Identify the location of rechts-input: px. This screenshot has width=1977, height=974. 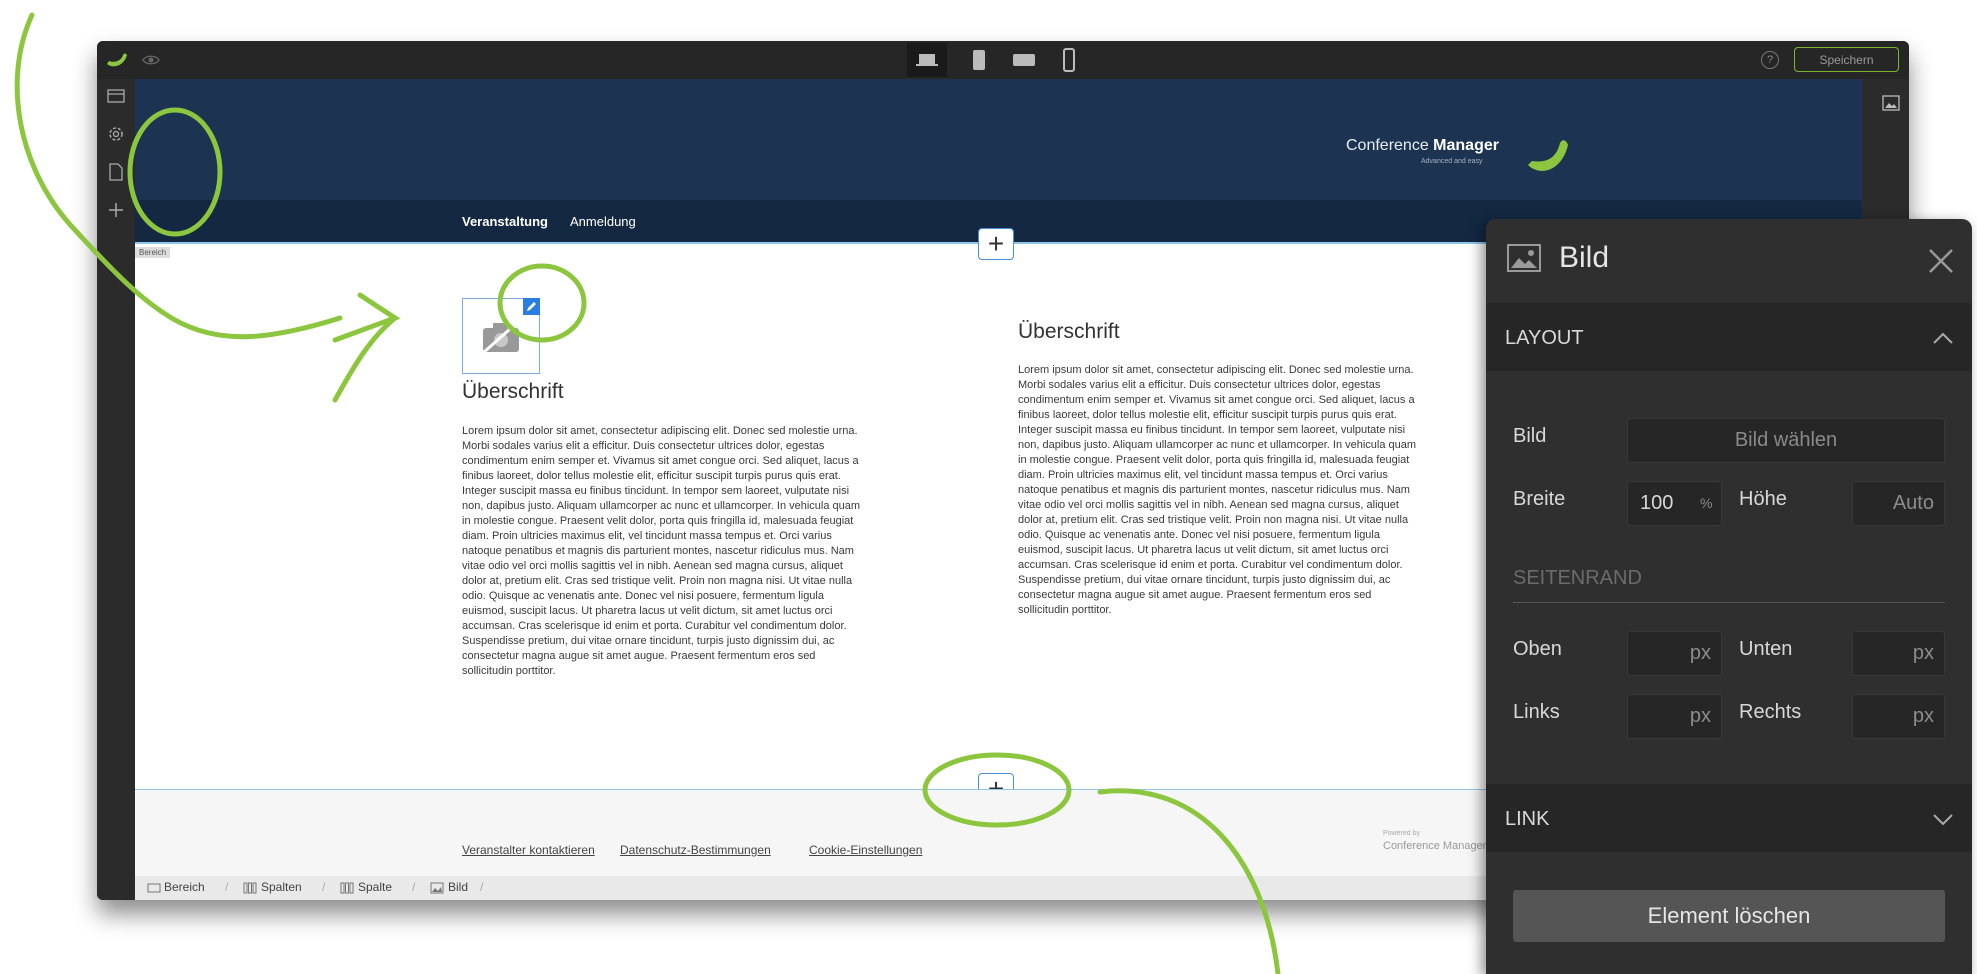
(1898, 716).